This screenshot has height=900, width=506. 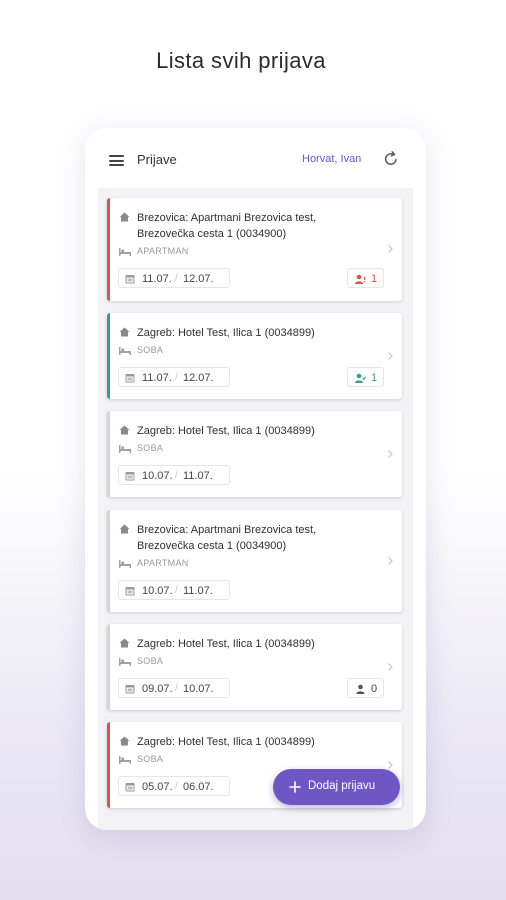 What do you see at coordinates (374, 689) in the screenshot?
I see `guest-count: 0` at bounding box center [374, 689].